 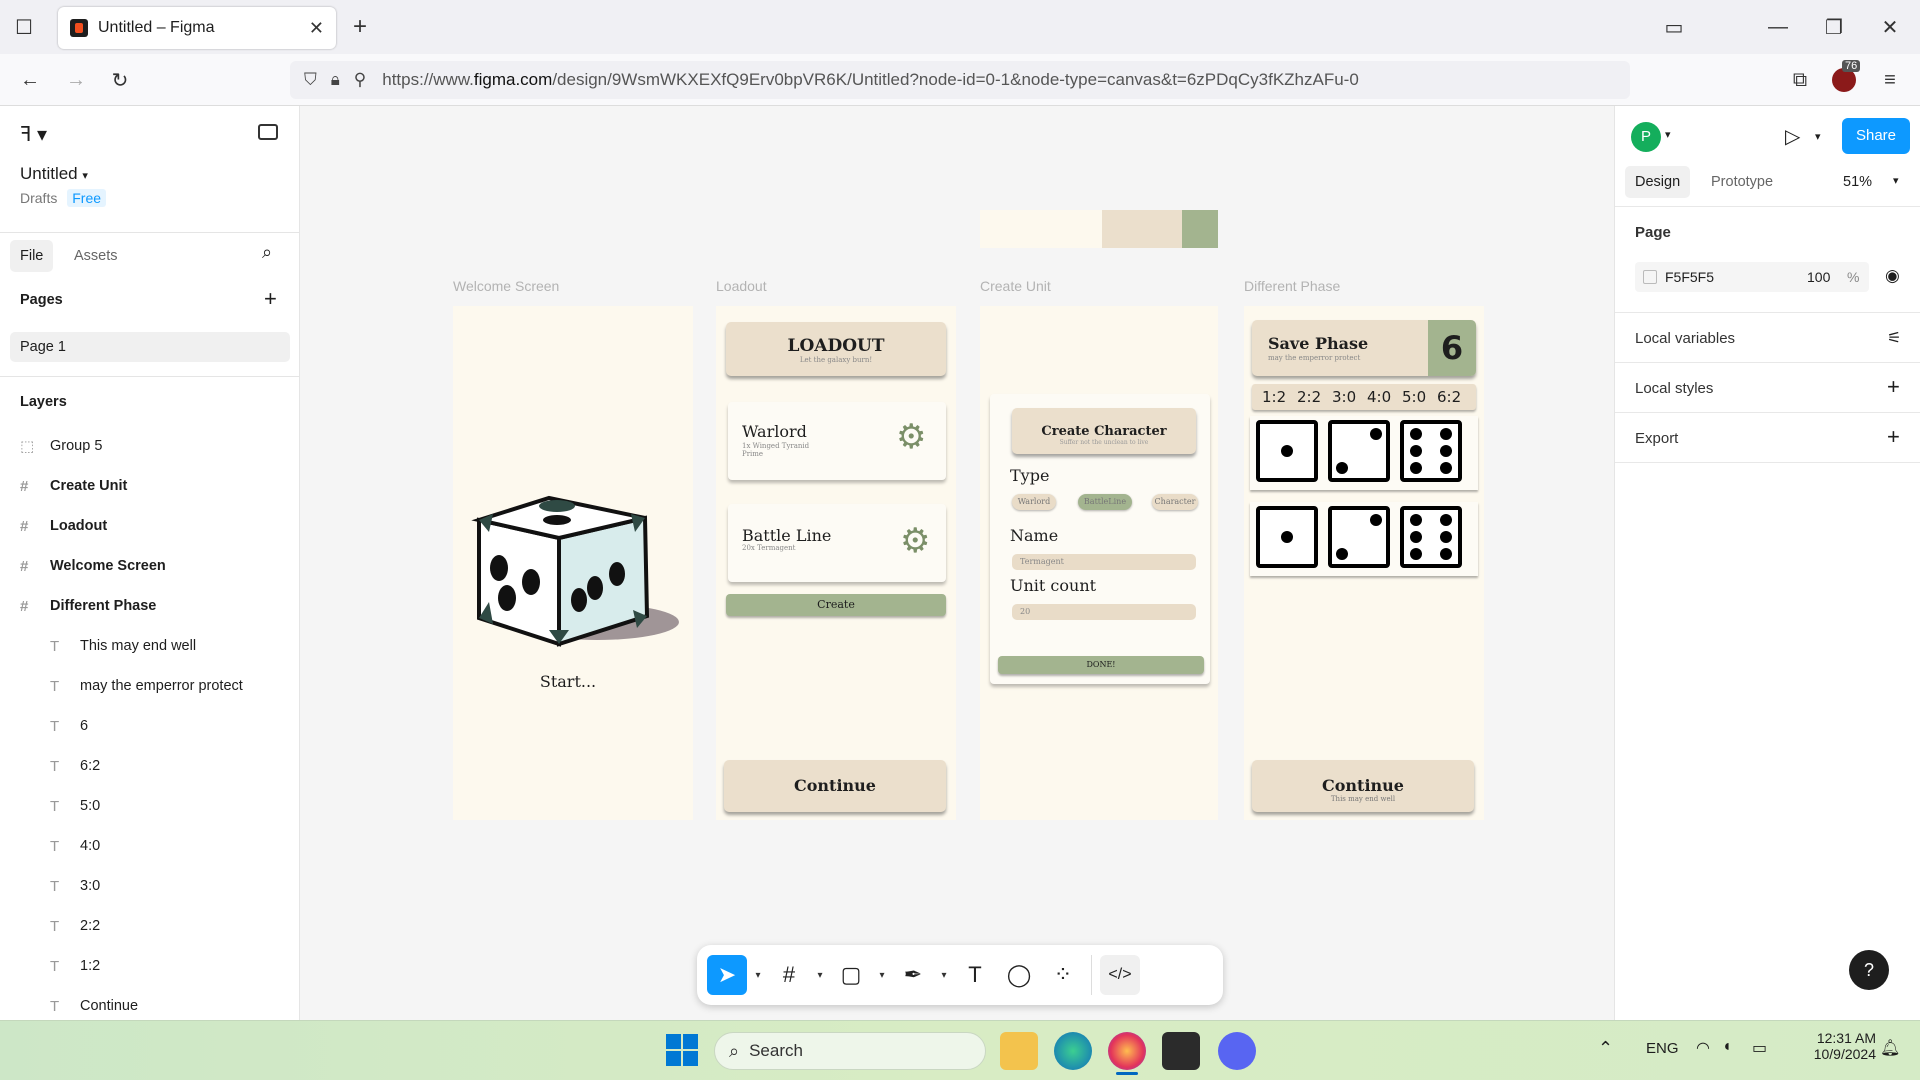 What do you see at coordinates (24, 27) in the screenshot?
I see `tab-list-icon: ☐` at bounding box center [24, 27].